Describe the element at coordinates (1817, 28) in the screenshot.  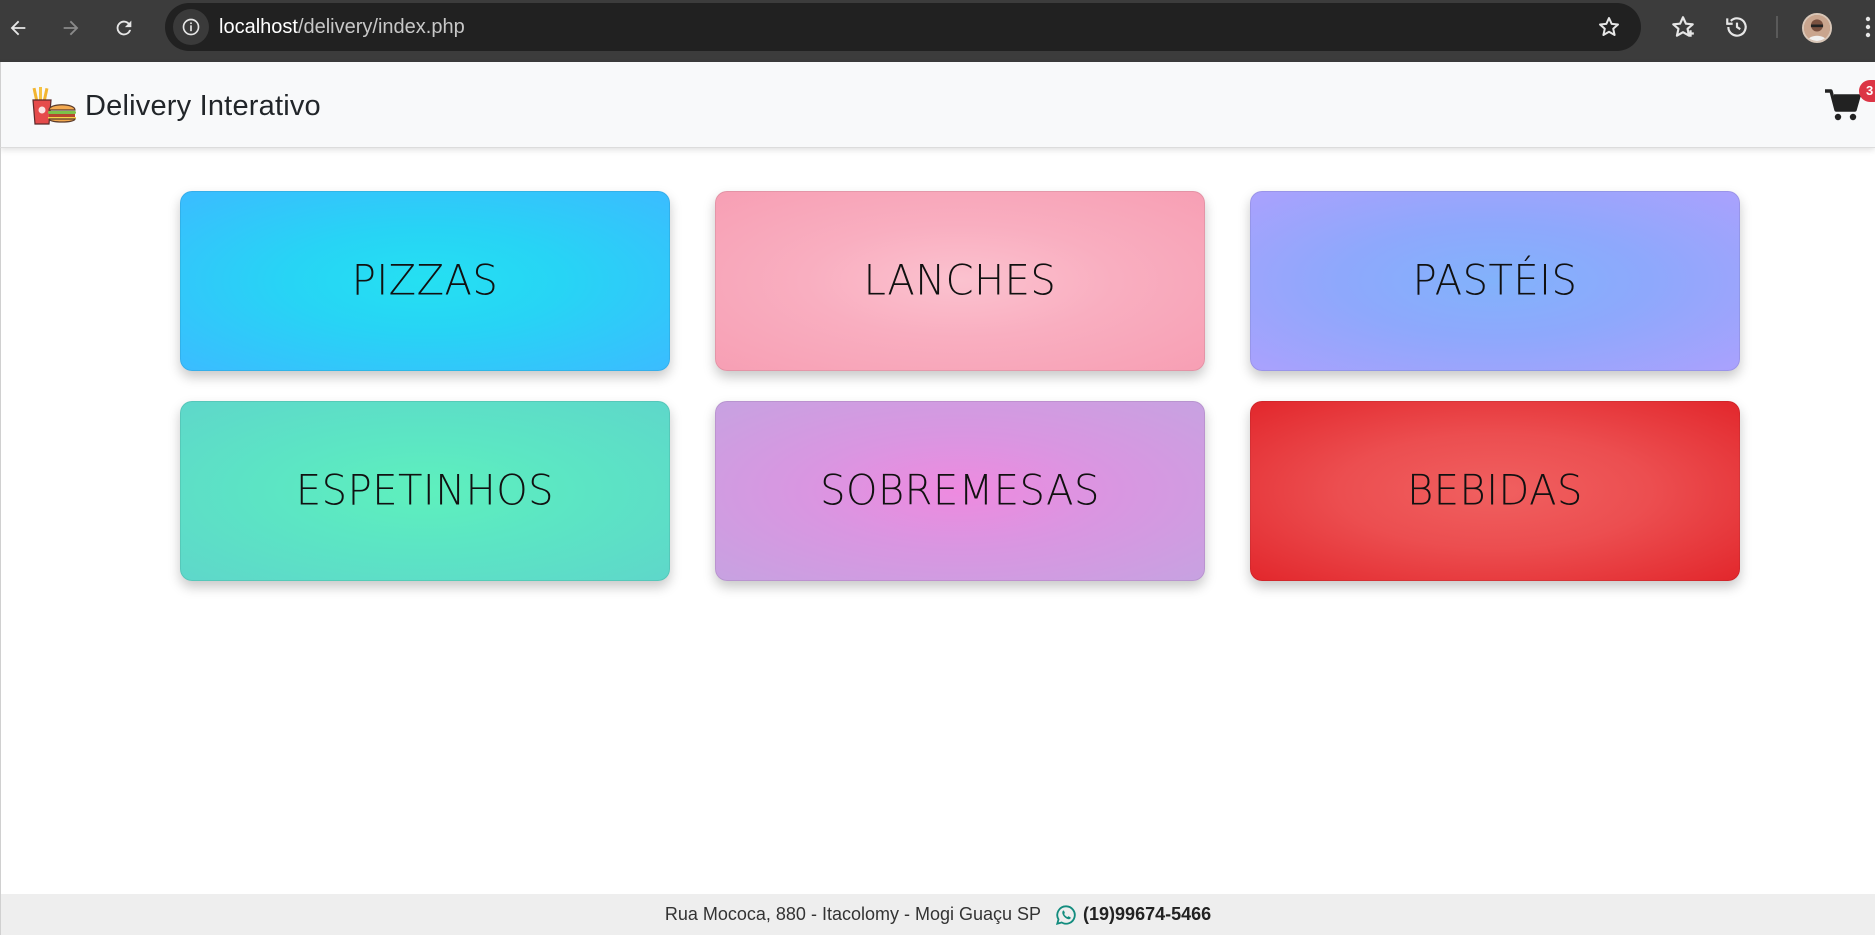
I see `profile-avatar` at that location.